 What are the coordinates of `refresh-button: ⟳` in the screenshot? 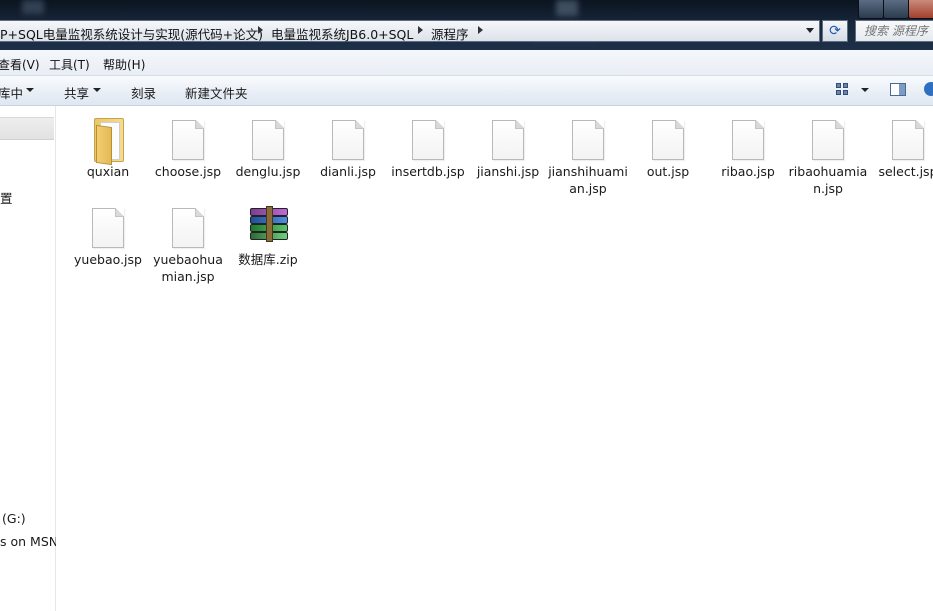 It's located at (835, 31).